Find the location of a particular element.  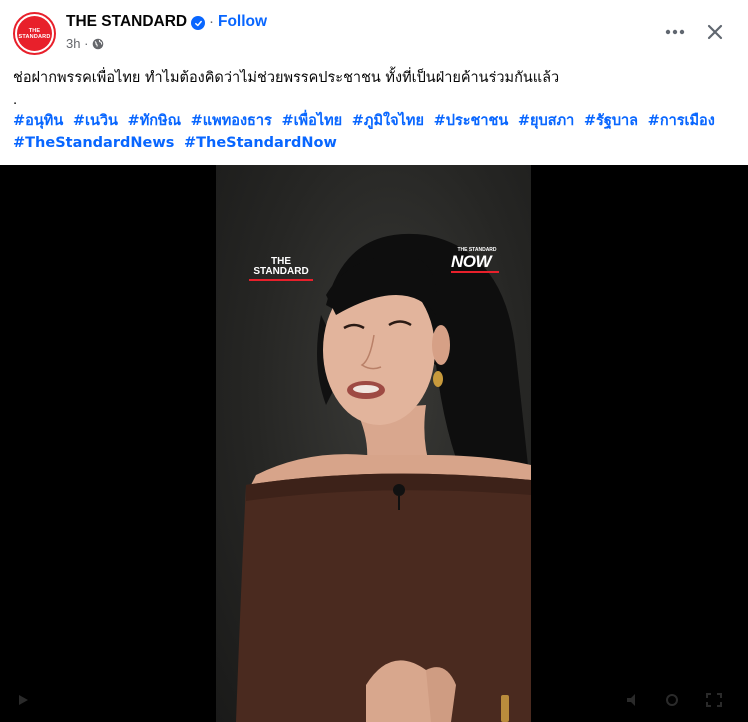

hashtag-link: #อนุทิน is located at coordinates (38, 121).